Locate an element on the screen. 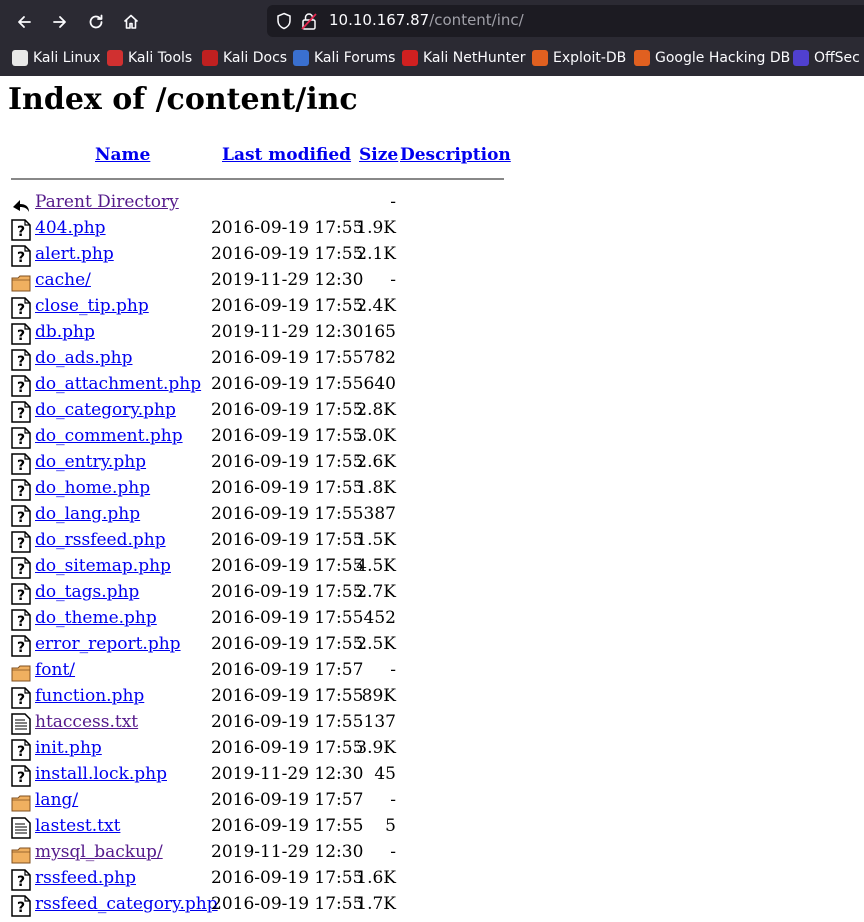 The height and width of the screenshot is (922, 864). file-link: close_tip.php is located at coordinates (92, 306).